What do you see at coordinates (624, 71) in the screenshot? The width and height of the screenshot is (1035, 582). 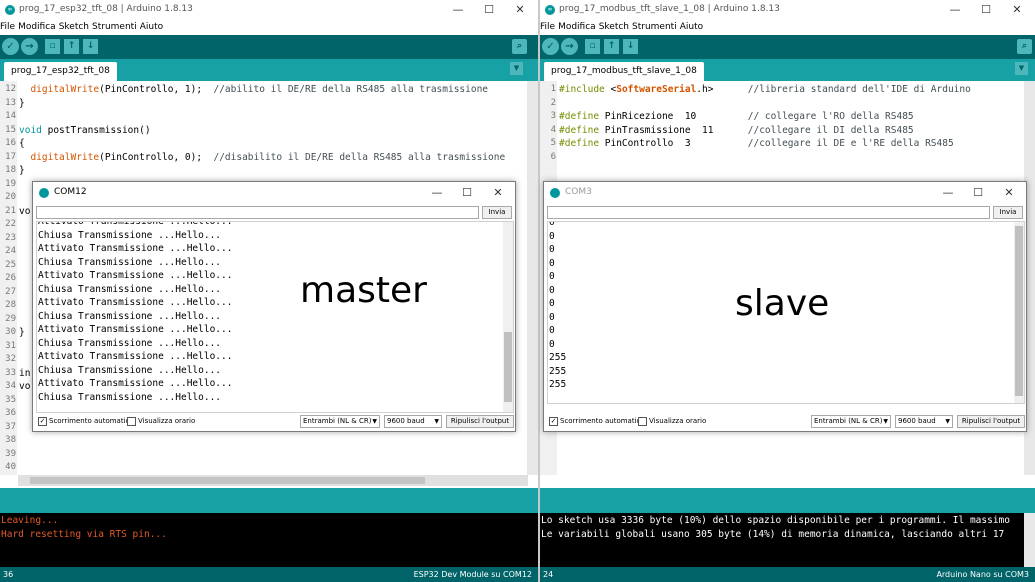 I see `tab-sketch: prog_17_modbus_tft_slave_1_08` at bounding box center [624, 71].